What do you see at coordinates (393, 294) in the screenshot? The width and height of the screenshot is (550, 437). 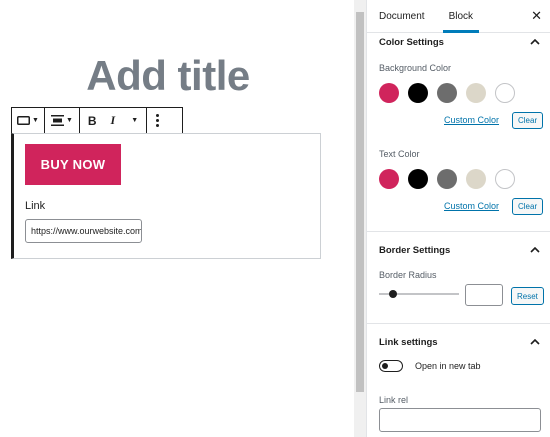 I see `border-radius-slider-handle` at bounding box center [393, 294].